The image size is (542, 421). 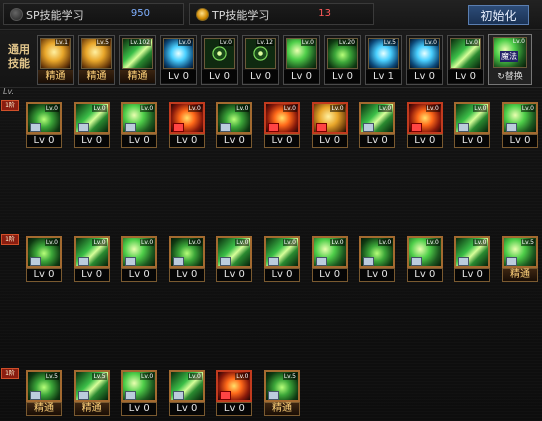 What do you see at coordinates (281, 14) in the screenshot?
I see `tab-tp-skills: TP技能学习 13` at bounding box center [281, 14].